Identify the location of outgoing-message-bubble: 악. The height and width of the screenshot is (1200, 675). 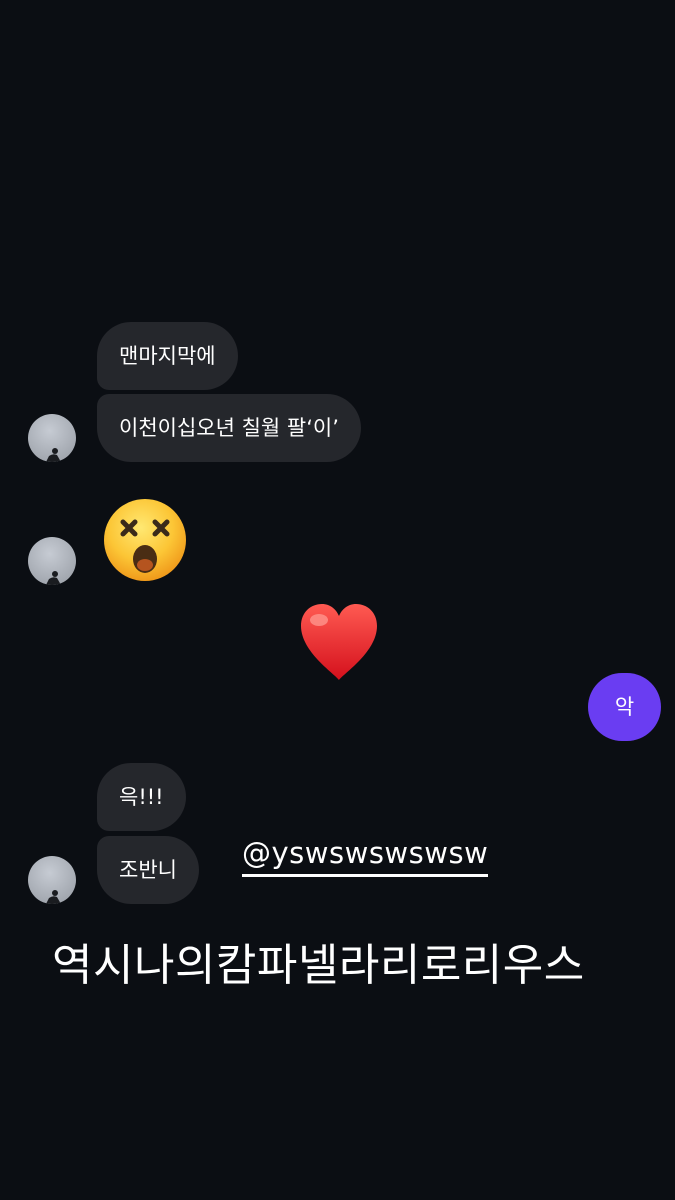
(624, 707).